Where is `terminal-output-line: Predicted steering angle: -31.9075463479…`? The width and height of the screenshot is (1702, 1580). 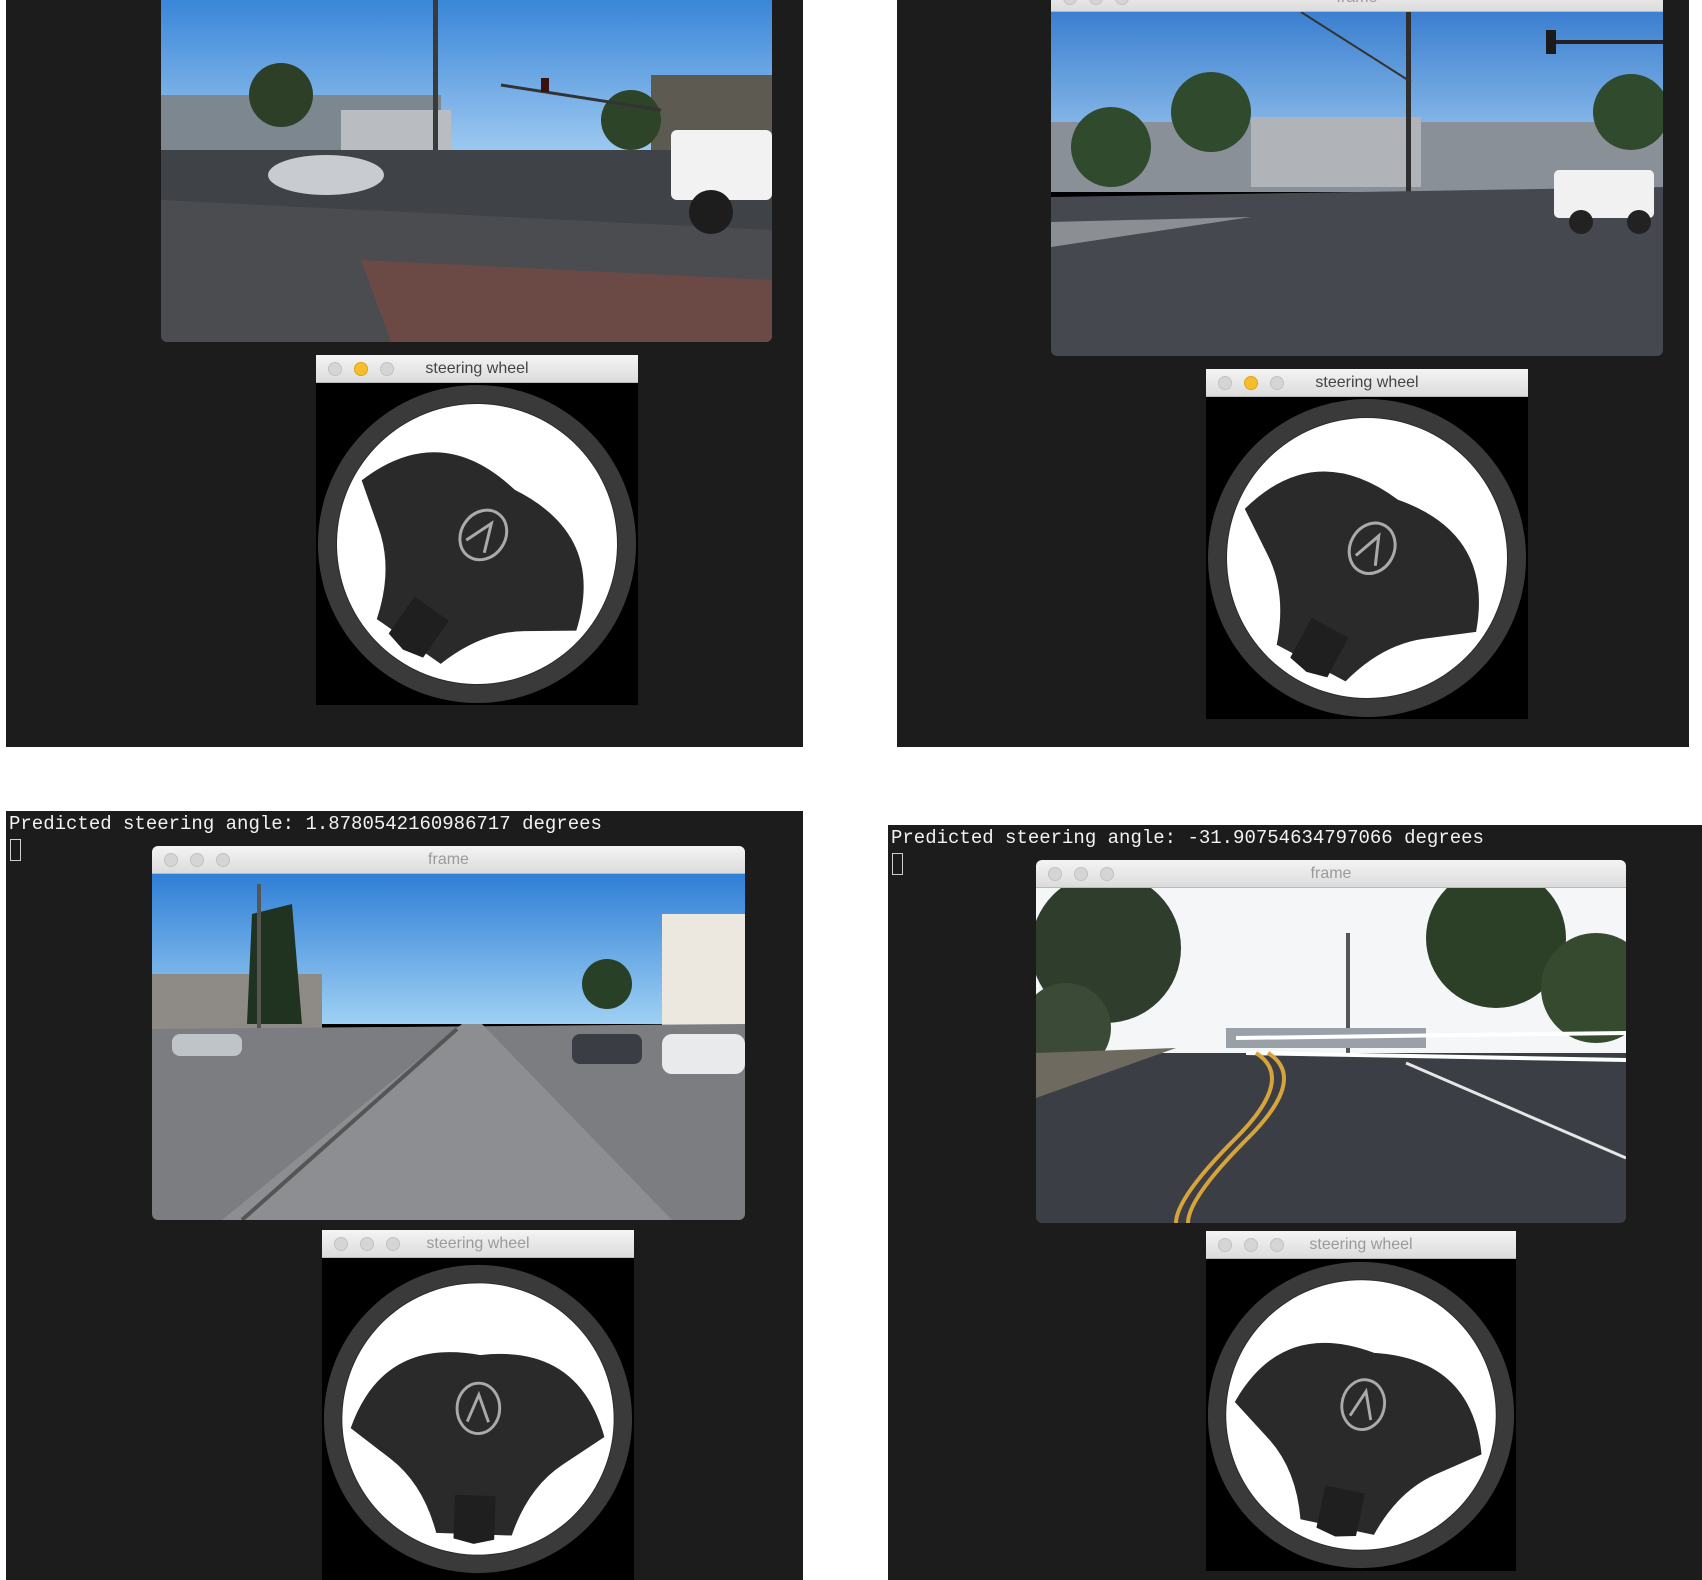
terminal-output-line: Predicted steering angle: -31.9075463479… is located at coordinates (1187, 838).